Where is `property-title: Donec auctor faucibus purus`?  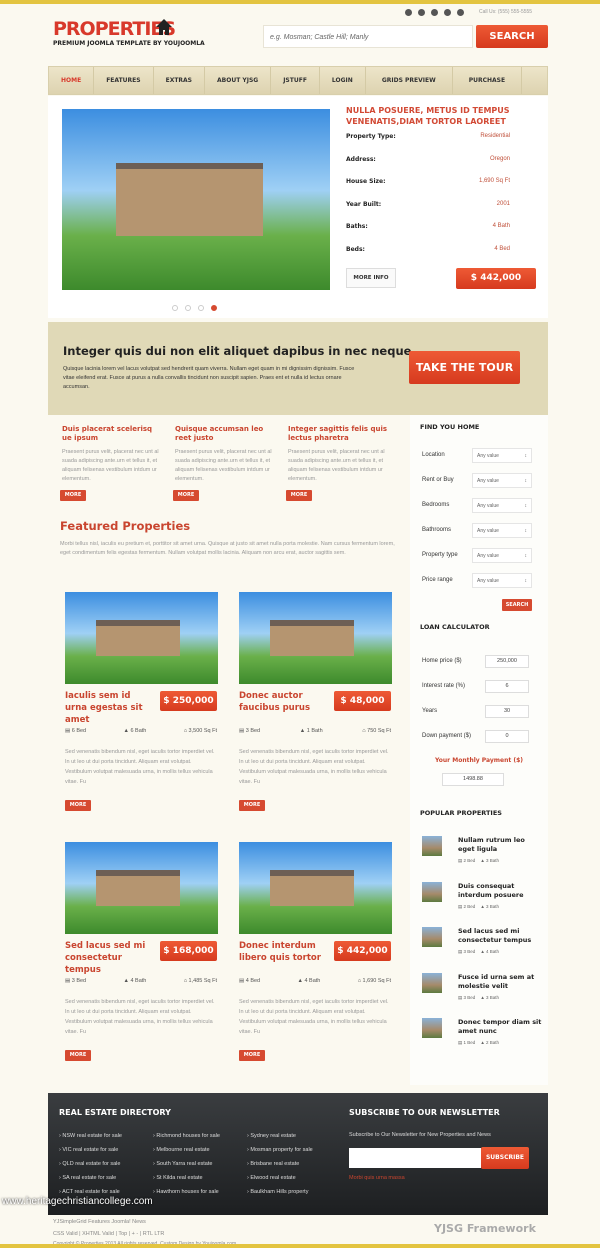
property-title: Donec auctor faucibus purus is located at coordinates (284, 702).